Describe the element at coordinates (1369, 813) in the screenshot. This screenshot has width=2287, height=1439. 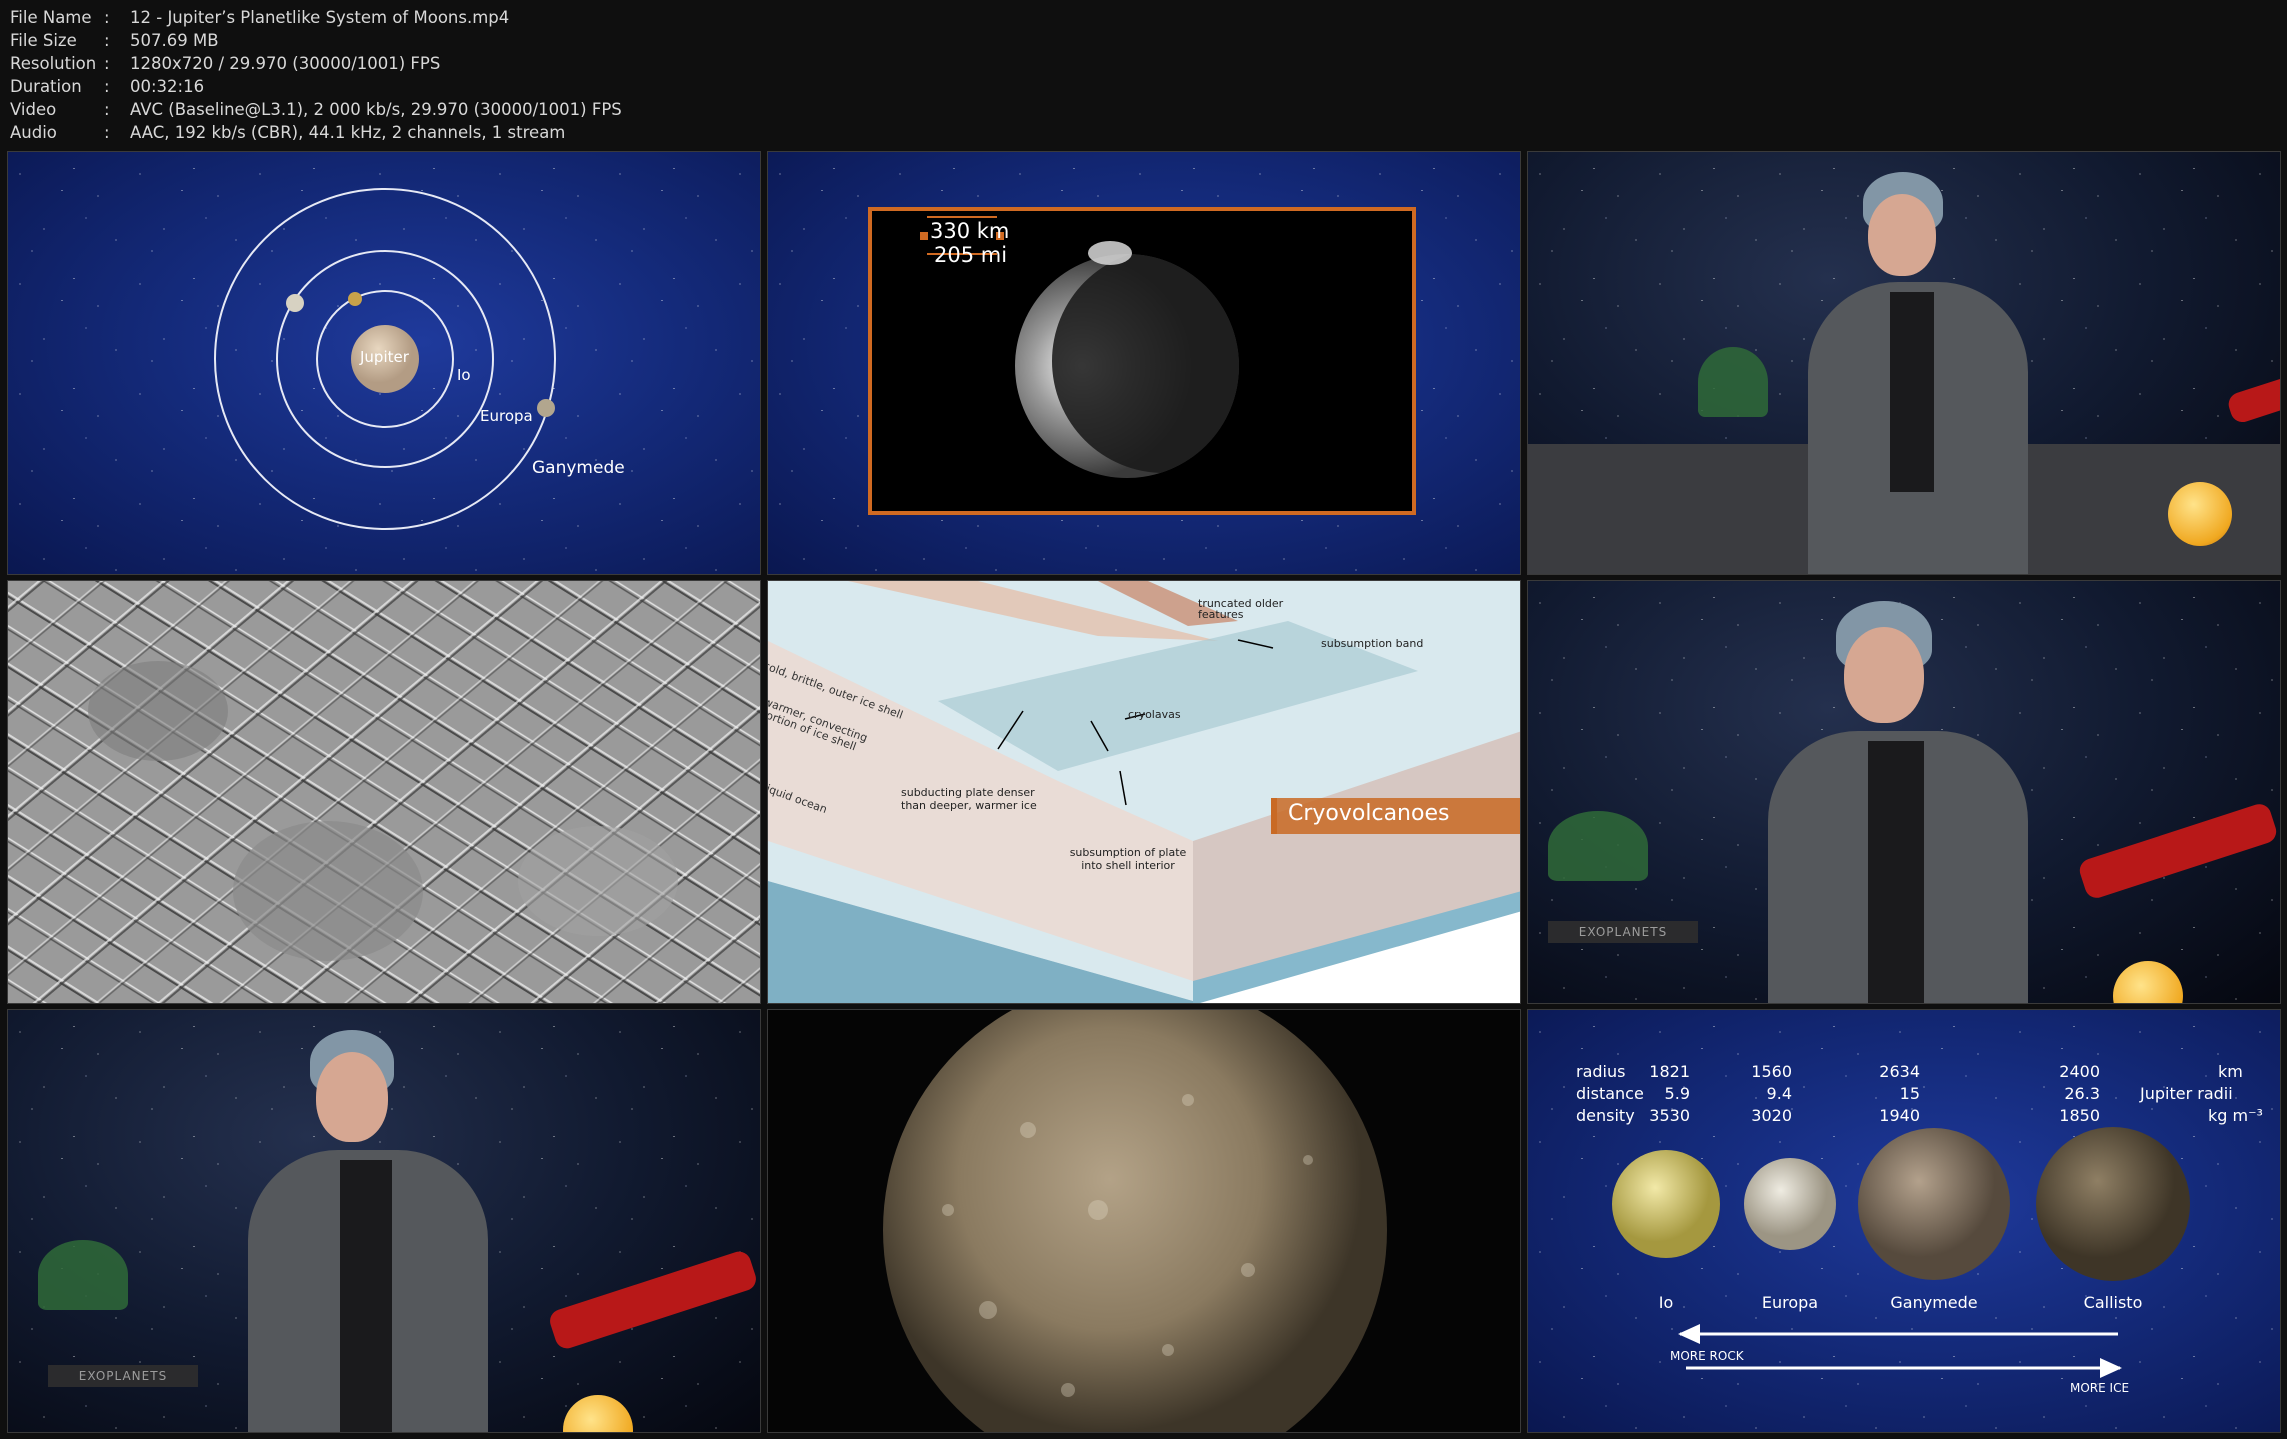
I see `cryovolcanoes-title: Cryovolcanoes` at that location.